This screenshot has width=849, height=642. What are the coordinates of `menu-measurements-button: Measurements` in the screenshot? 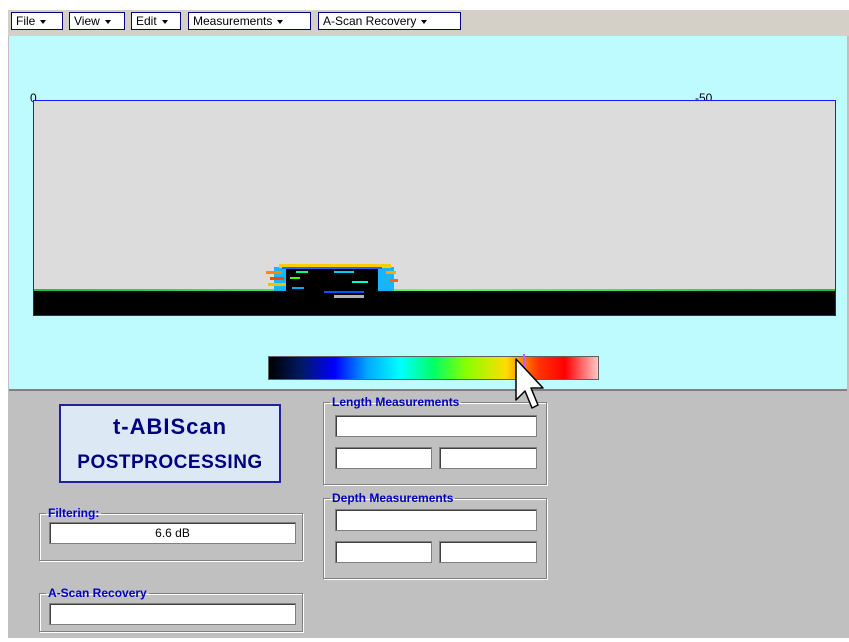 It's located at (249, 21).